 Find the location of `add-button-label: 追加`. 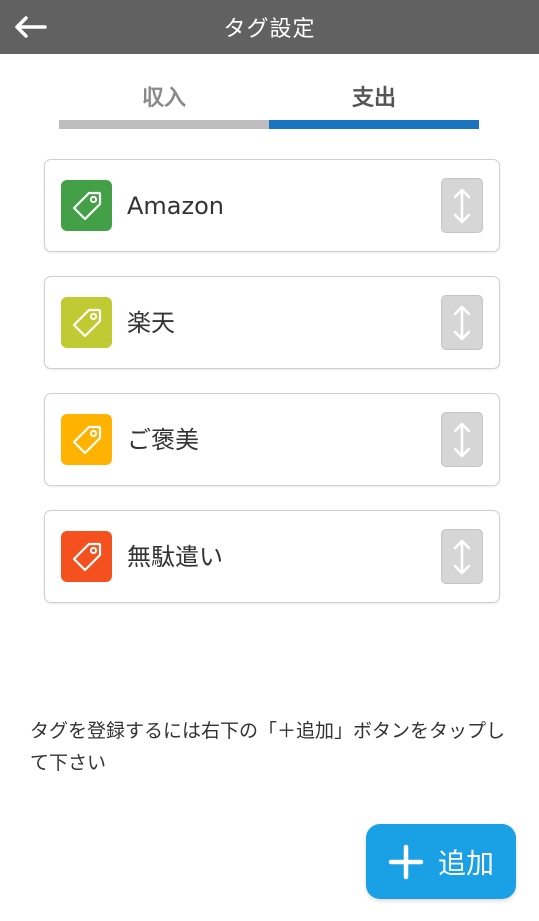

add-button-label: 追加 is located at coordinates (465, 863).